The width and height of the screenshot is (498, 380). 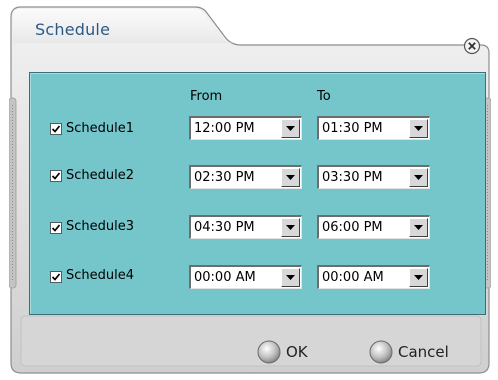 What do you see at coordinates (206, 96) in the screenshot?
I see `from-column-header: From` at bounding box center [206, 96].